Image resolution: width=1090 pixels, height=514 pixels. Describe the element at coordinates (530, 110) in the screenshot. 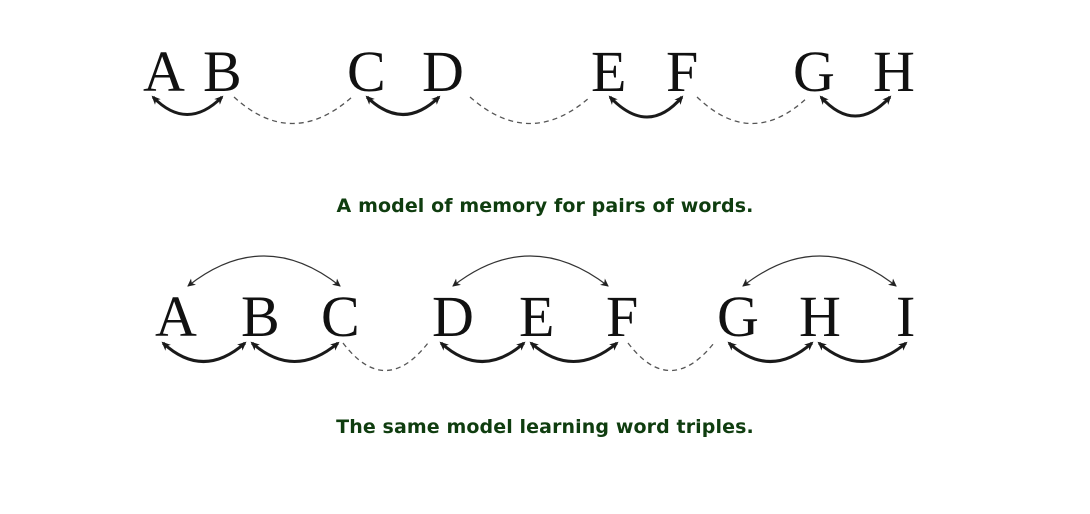

I see `dashed-link-d-e` at that location.